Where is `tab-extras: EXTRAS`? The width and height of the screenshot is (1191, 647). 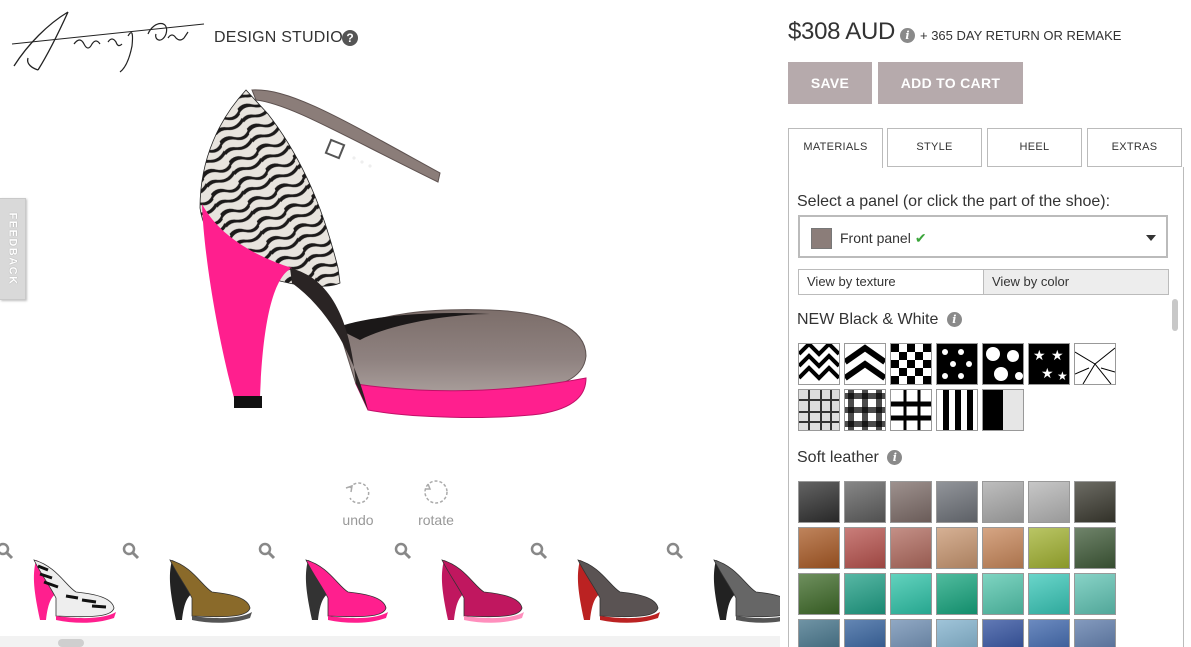 tab-extras: EXTRAS is located at coordinates (1134, 147).